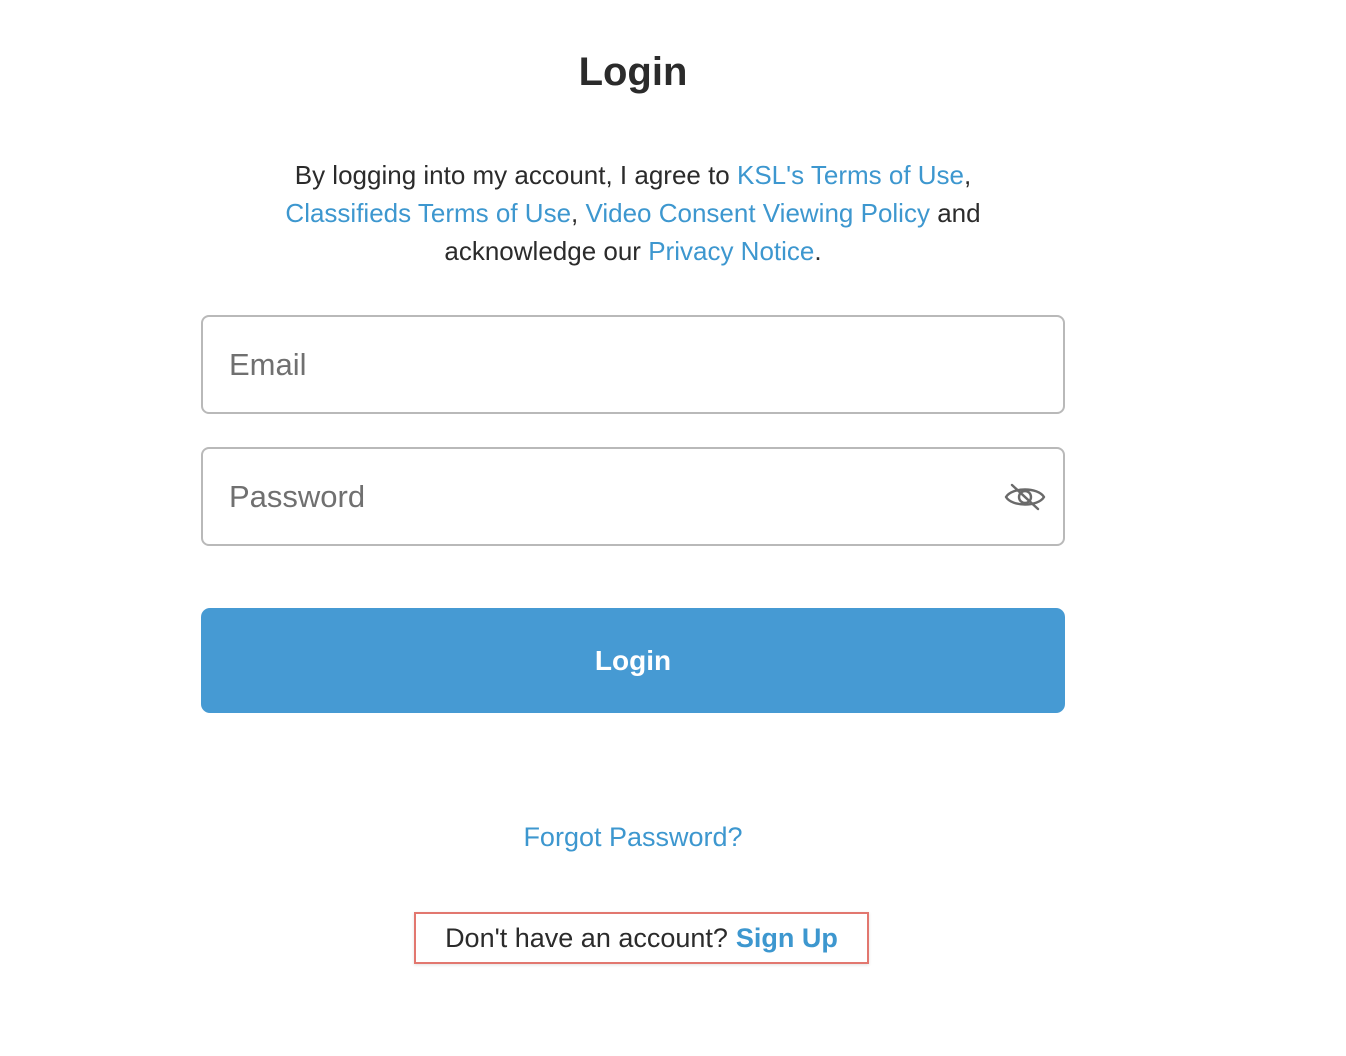  I want to click on ksl-terms-link: KSL's Terms of Use, so click(850, 175).